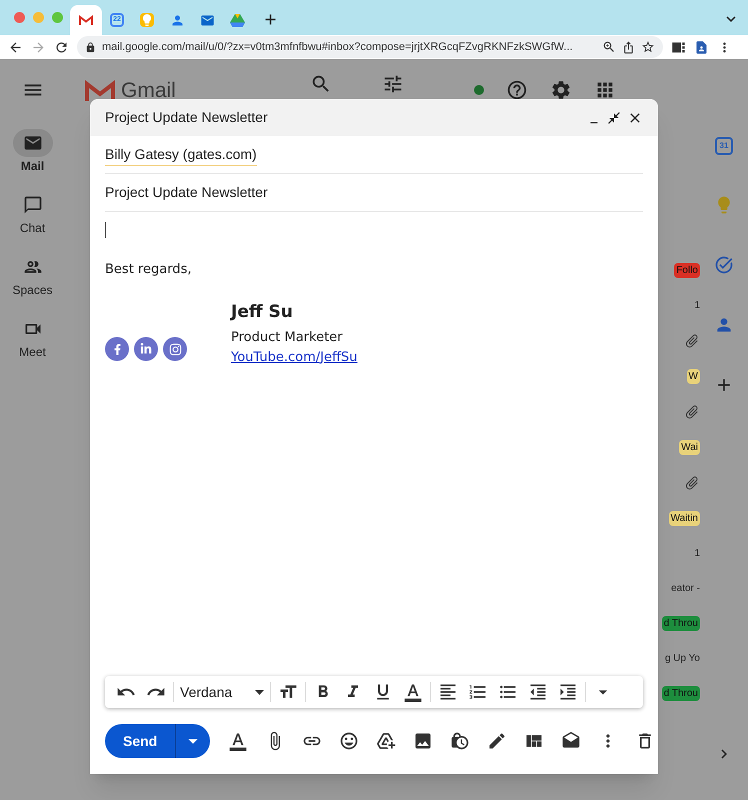 The height and width of the screenshot is (800, 748). What do you see at coordinates (140, 741) in the screenshot?
I see `send-button: Send` at bounding box center [140, 741].